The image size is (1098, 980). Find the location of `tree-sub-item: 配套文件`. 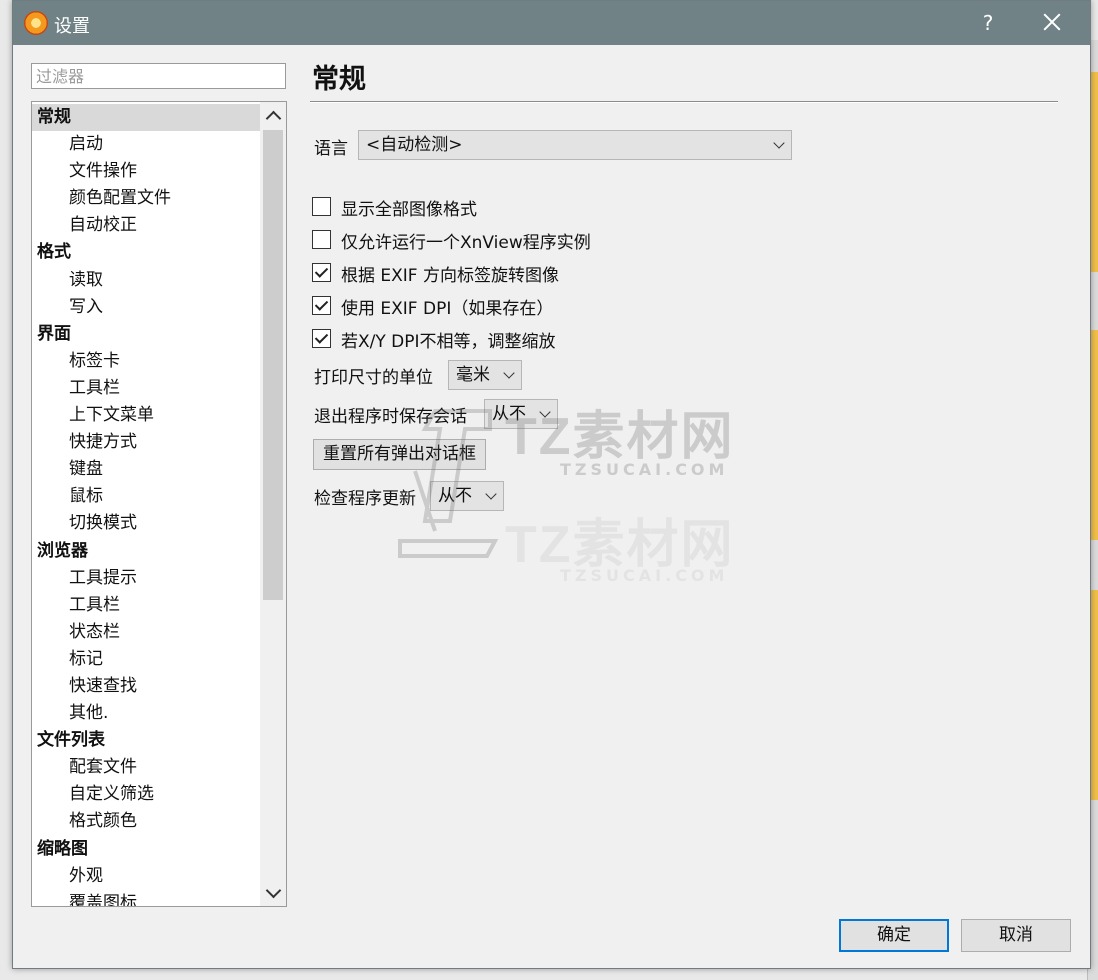

tree-sub-item: 配套文件 is located at coordinates (146, 767).